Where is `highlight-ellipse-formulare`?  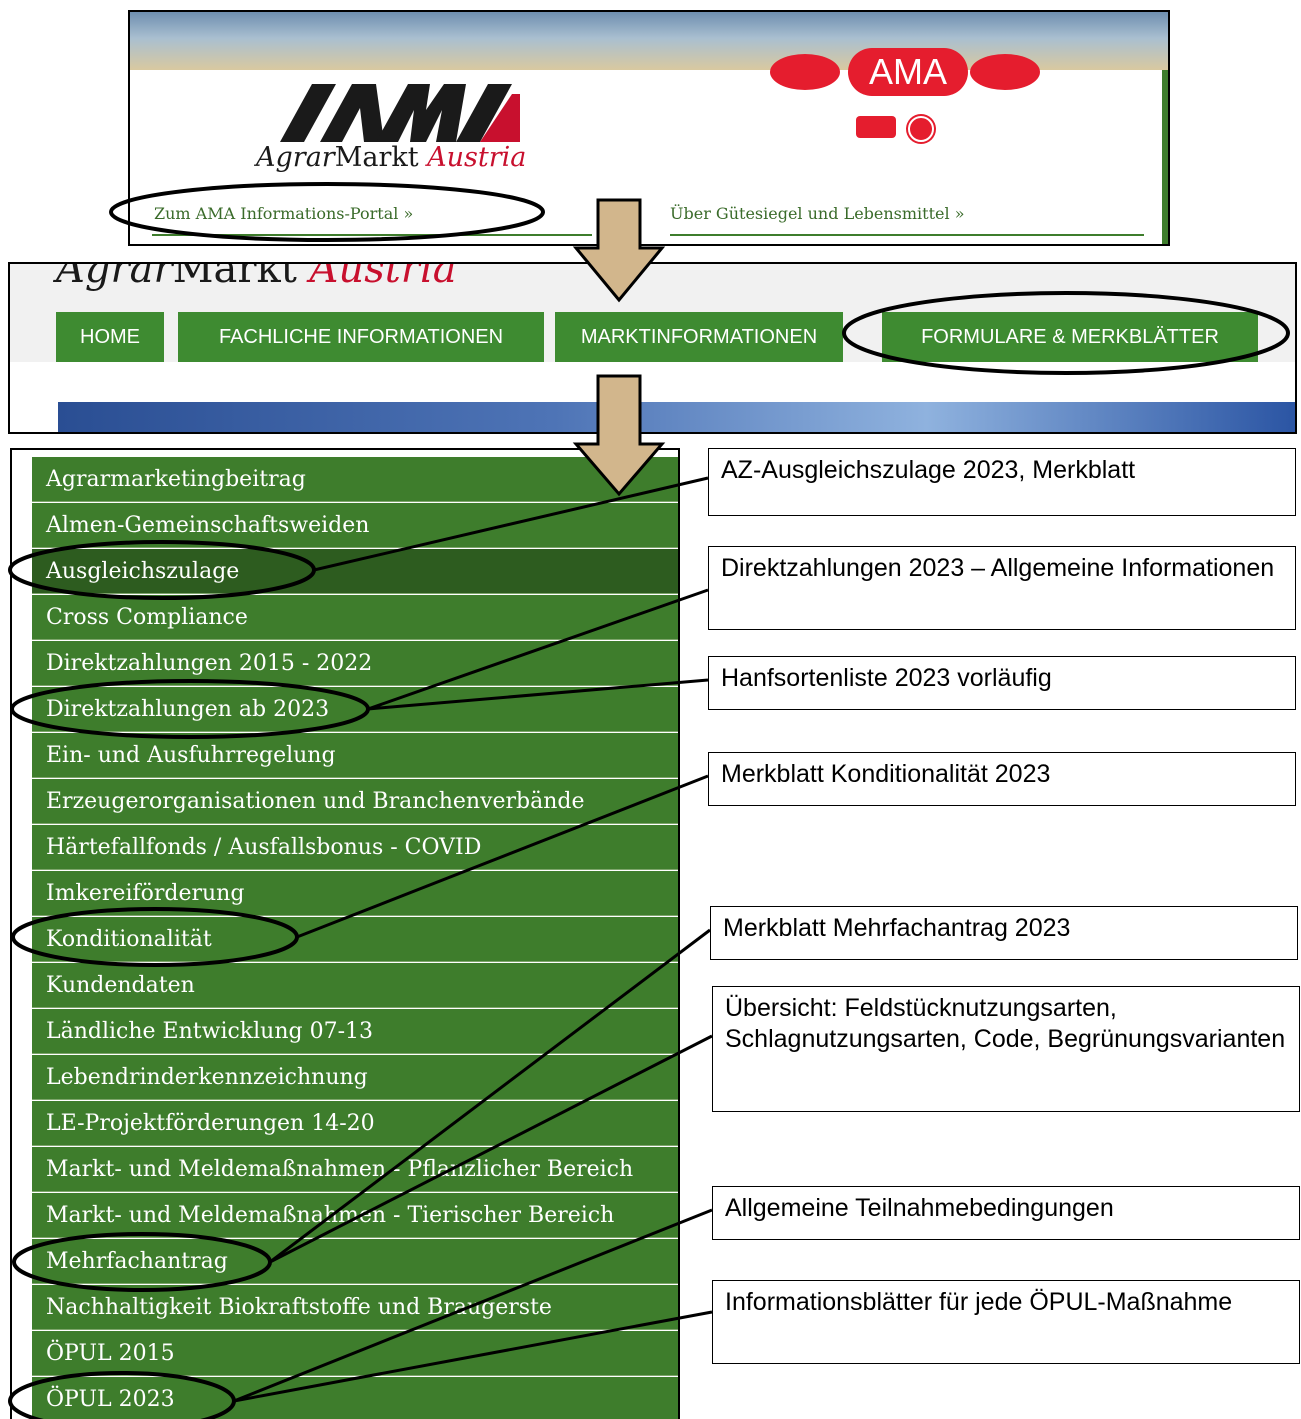 highlight-ellipse-formulare is located at coordinates (1066, 333).